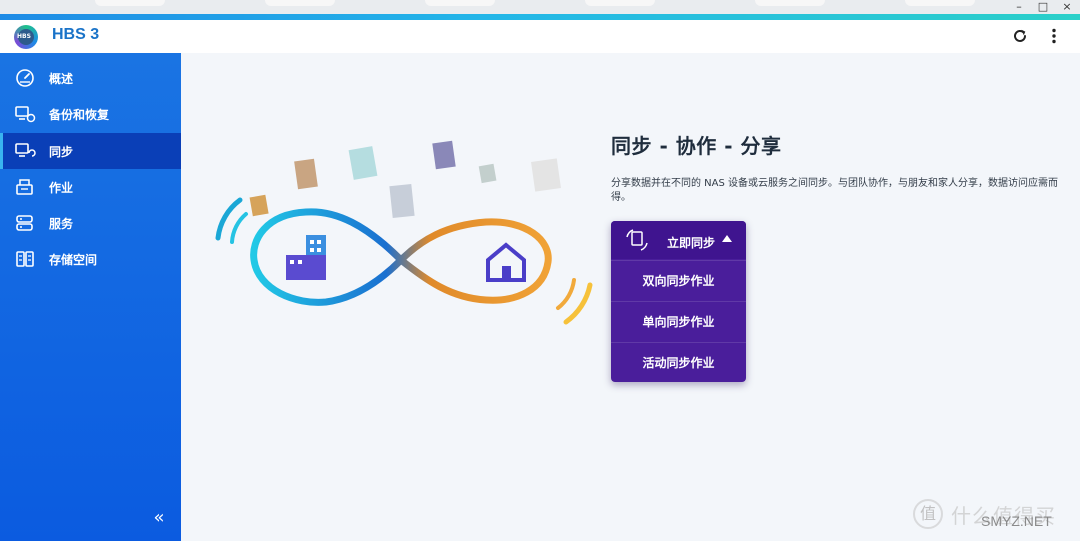  Describe the element at coordinates (61, 151) in the screenshot. I see `sidebar-item-label: 同步` at that location.